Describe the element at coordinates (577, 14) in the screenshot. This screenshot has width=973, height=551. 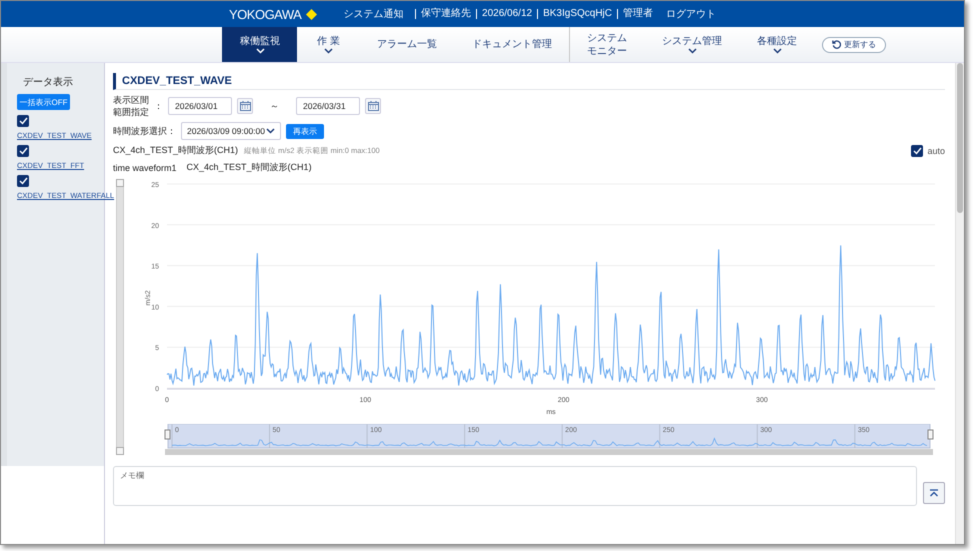
I see `header-info: BK3IgSQcqHjC` at that location.